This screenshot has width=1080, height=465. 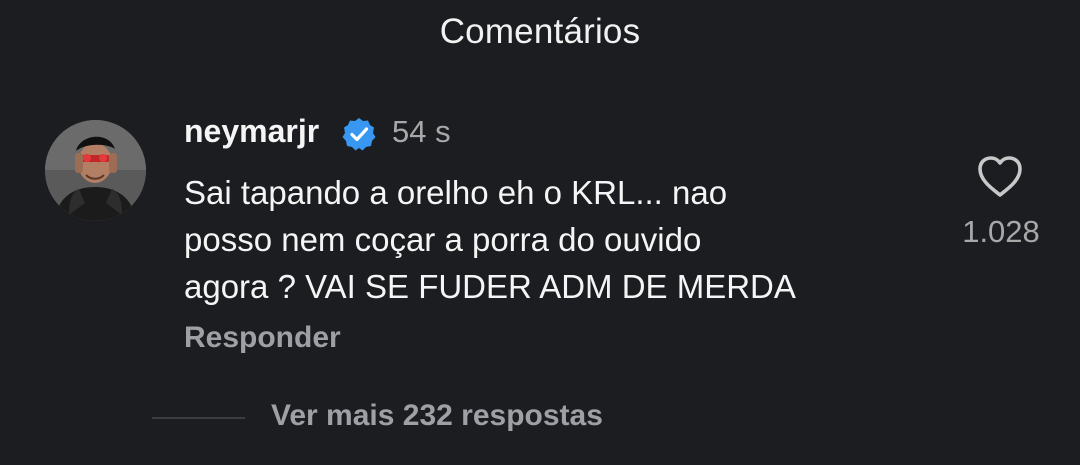 What do you see at coordinates (1001, 231) in the screenshot?
I see `like-count: 1.028` at bounding box center [1001, 231].